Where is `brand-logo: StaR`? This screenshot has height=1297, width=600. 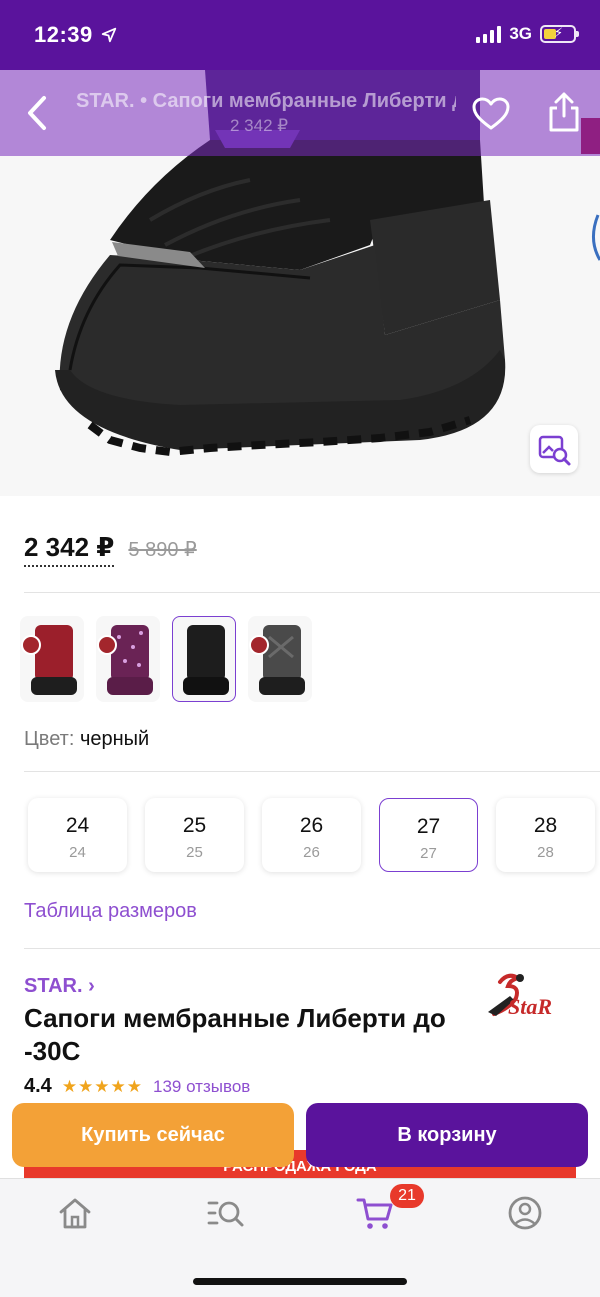 brand-logo: StaR is located at coordinates (520, 996).